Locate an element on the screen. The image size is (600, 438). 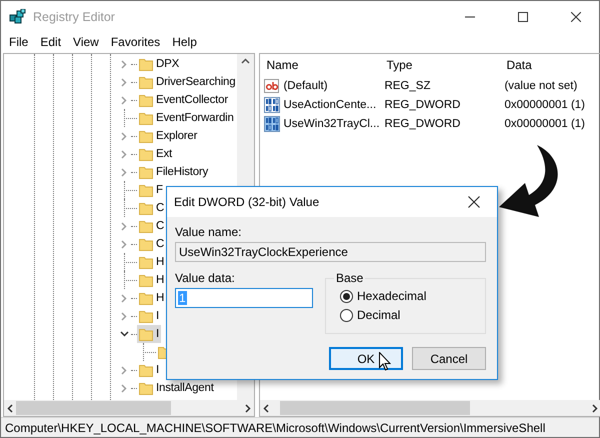
string-value-icon is located at coordinates (272, 86).